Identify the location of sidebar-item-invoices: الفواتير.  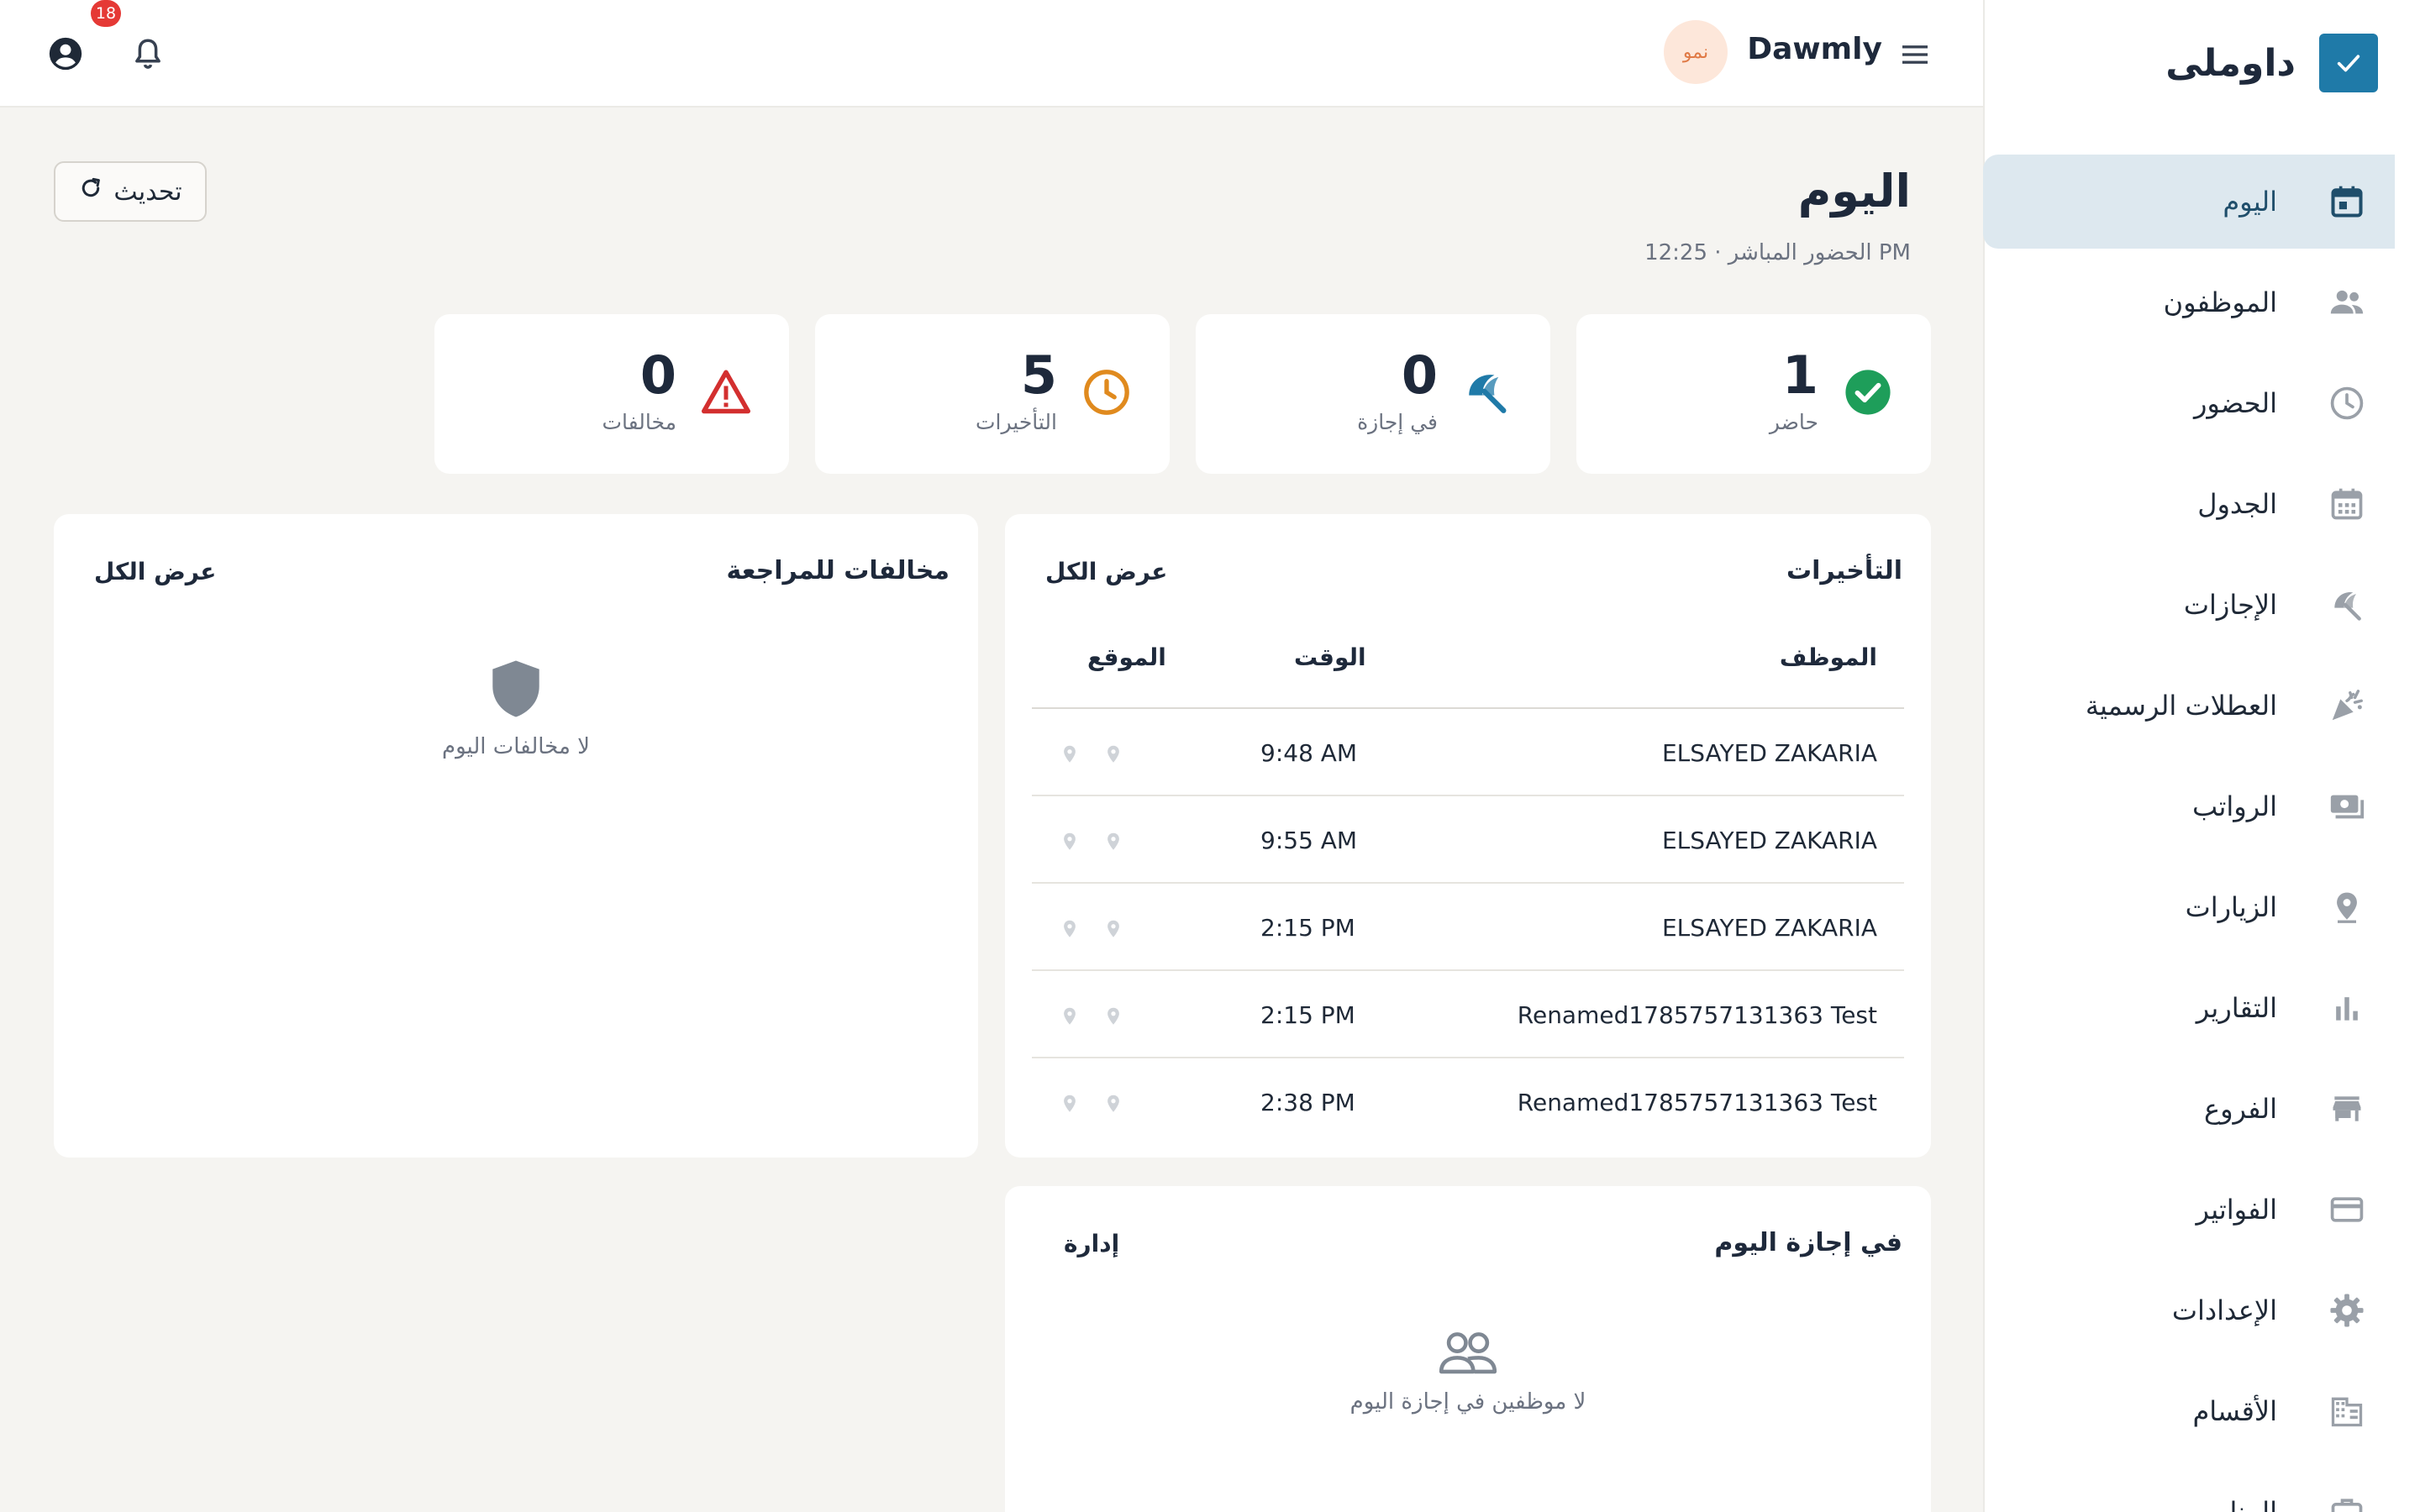
(2202, 1210).